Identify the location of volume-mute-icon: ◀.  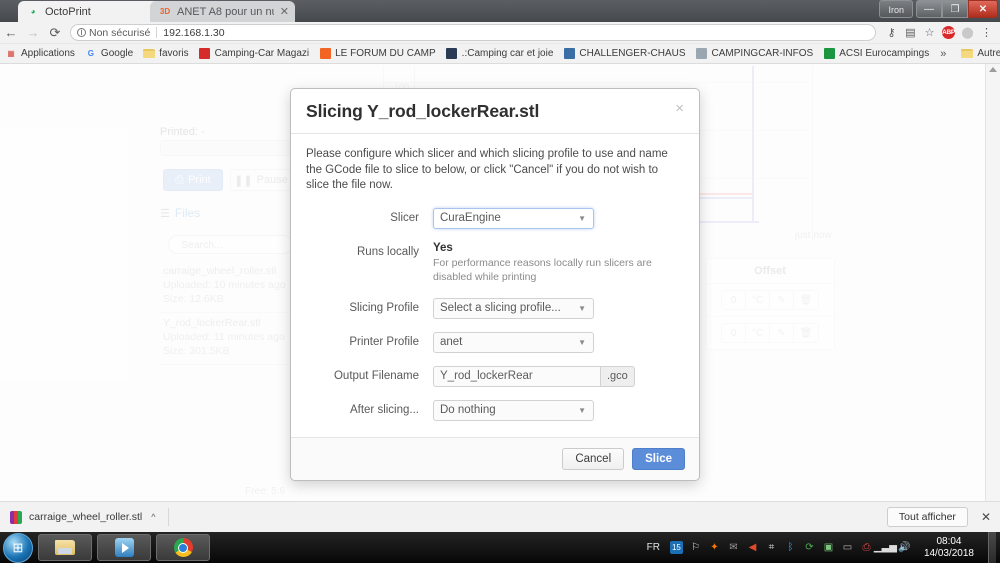
(752, 547).